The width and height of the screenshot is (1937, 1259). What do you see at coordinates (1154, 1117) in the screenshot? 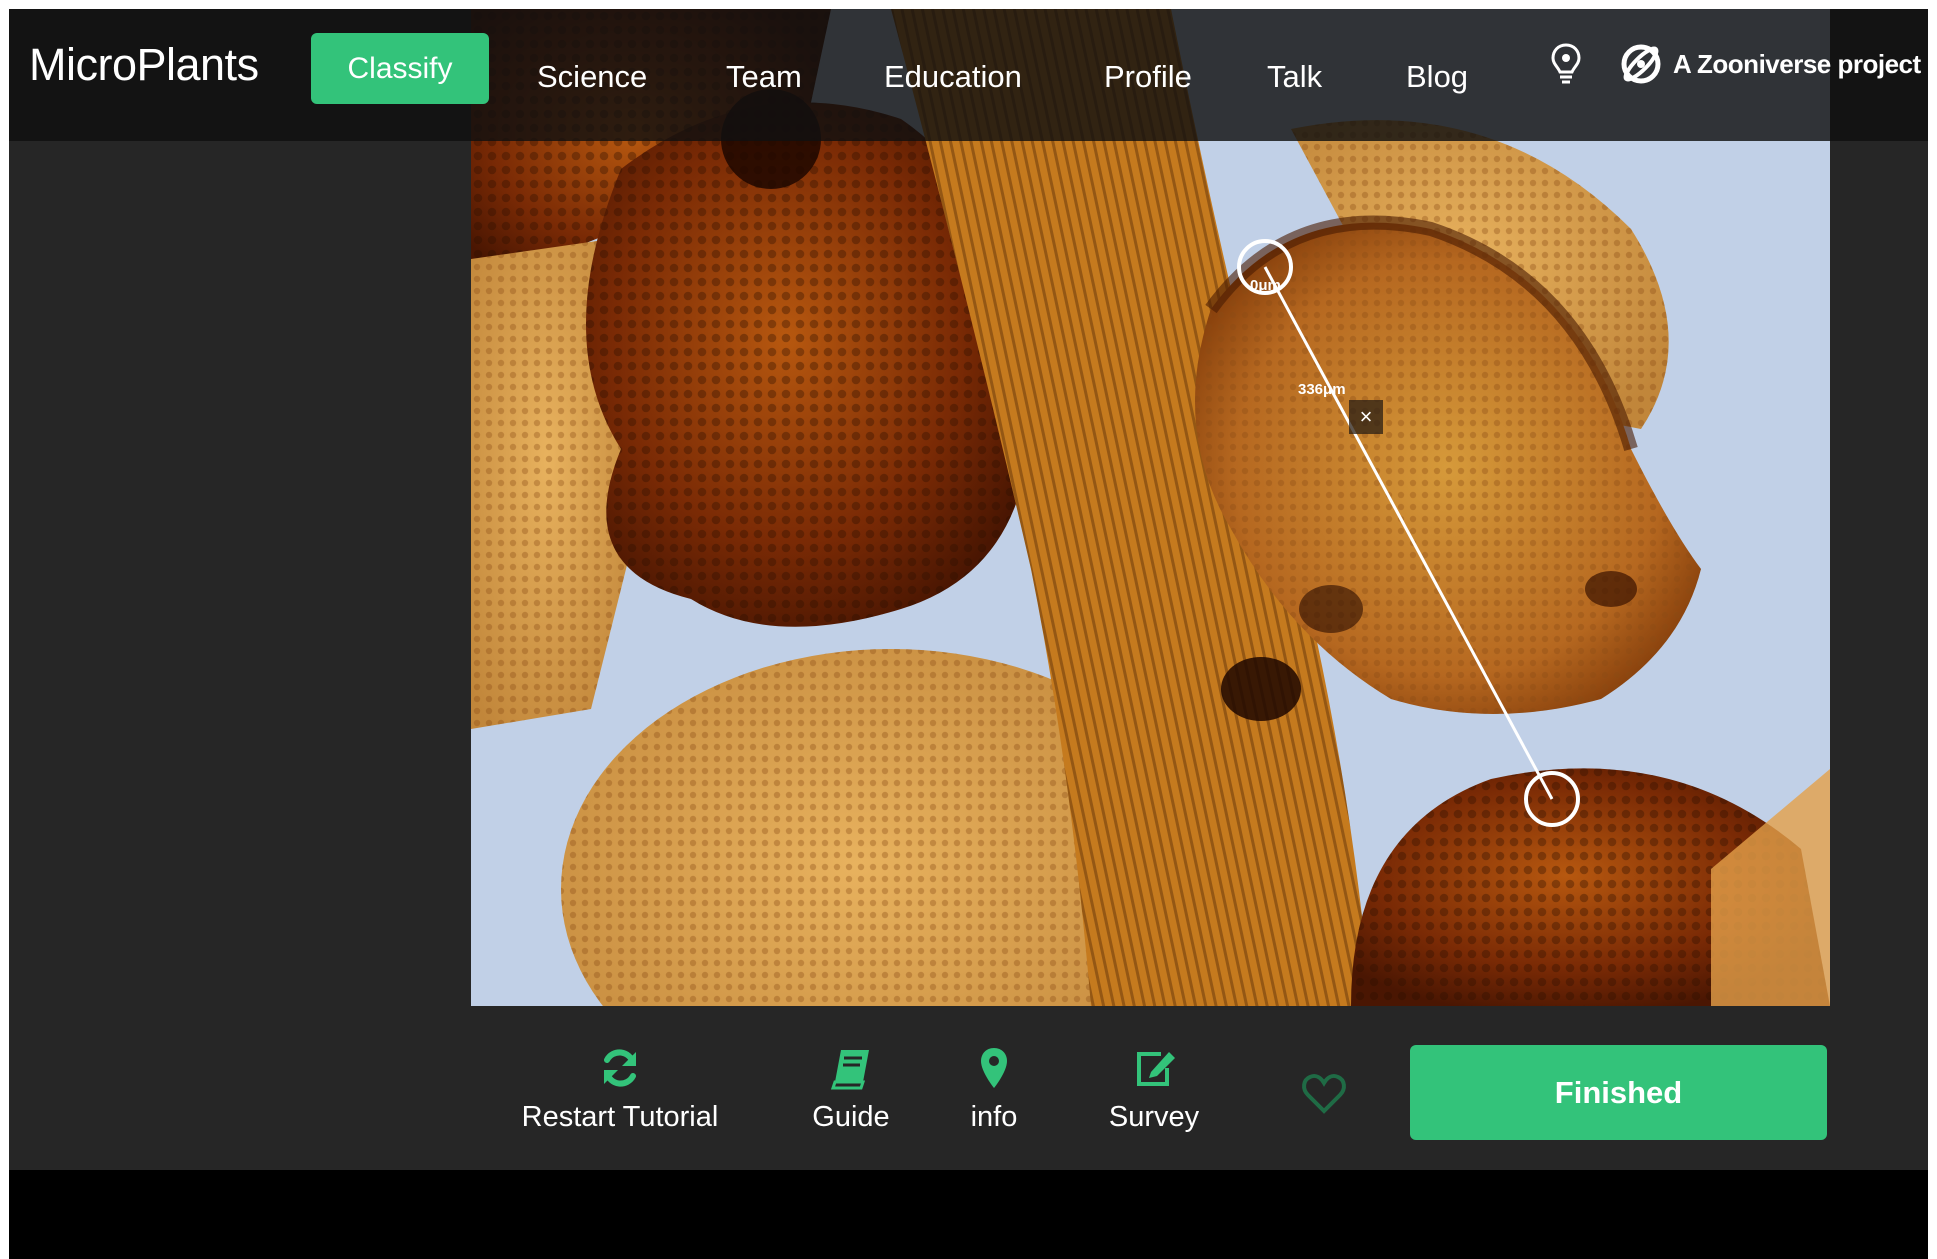
I see `survey-label: Survey` at bounding box center [1154, 1117].